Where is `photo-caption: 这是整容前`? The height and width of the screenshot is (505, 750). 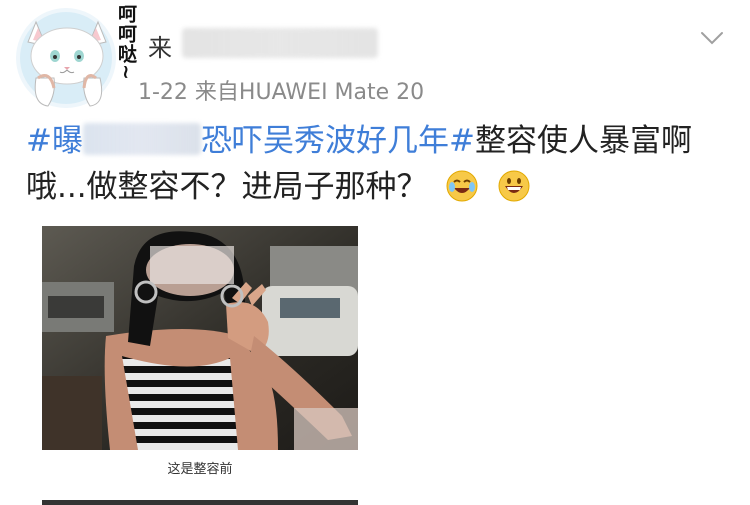
photo-caption: 这是整容前 is located at coordinates (200, 469).